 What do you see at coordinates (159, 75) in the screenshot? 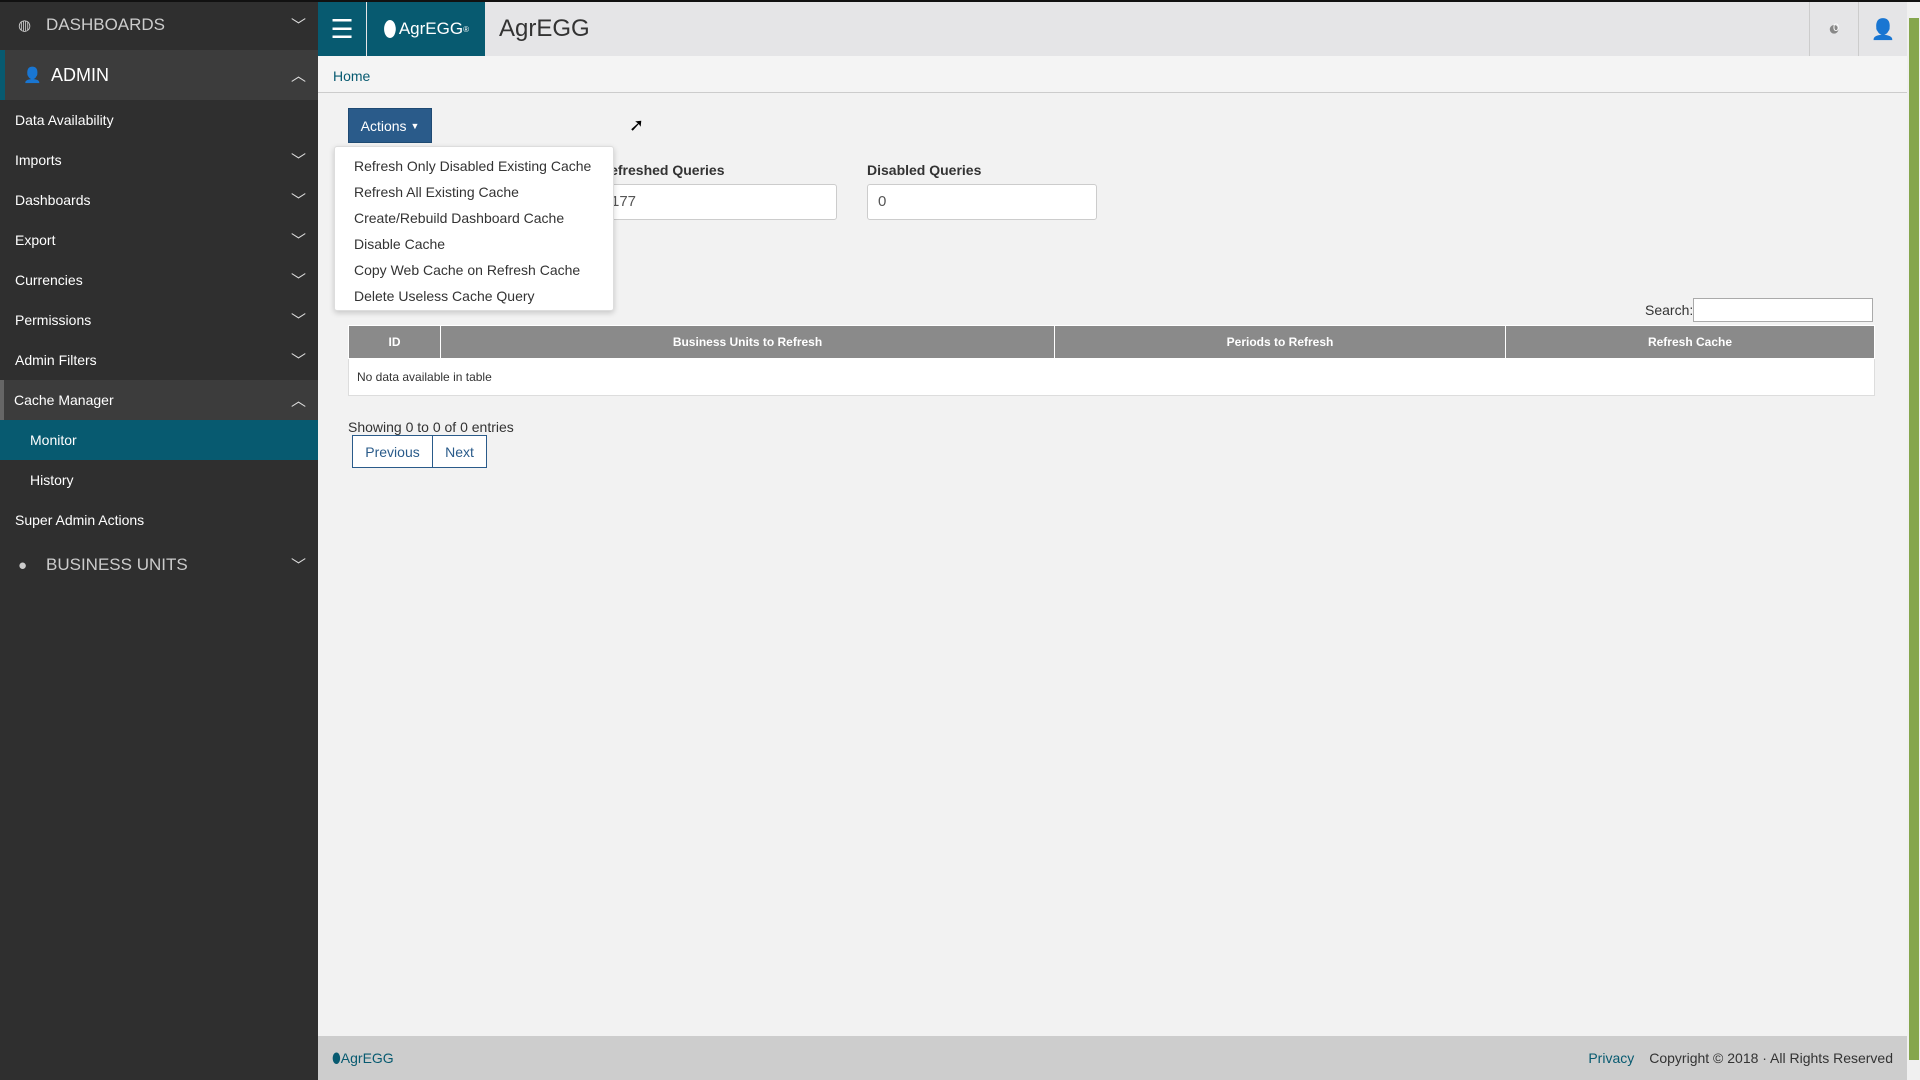
I see `sidebar-section-admin: 👤 ADMIN ︿` at bounding box center [159, 75].